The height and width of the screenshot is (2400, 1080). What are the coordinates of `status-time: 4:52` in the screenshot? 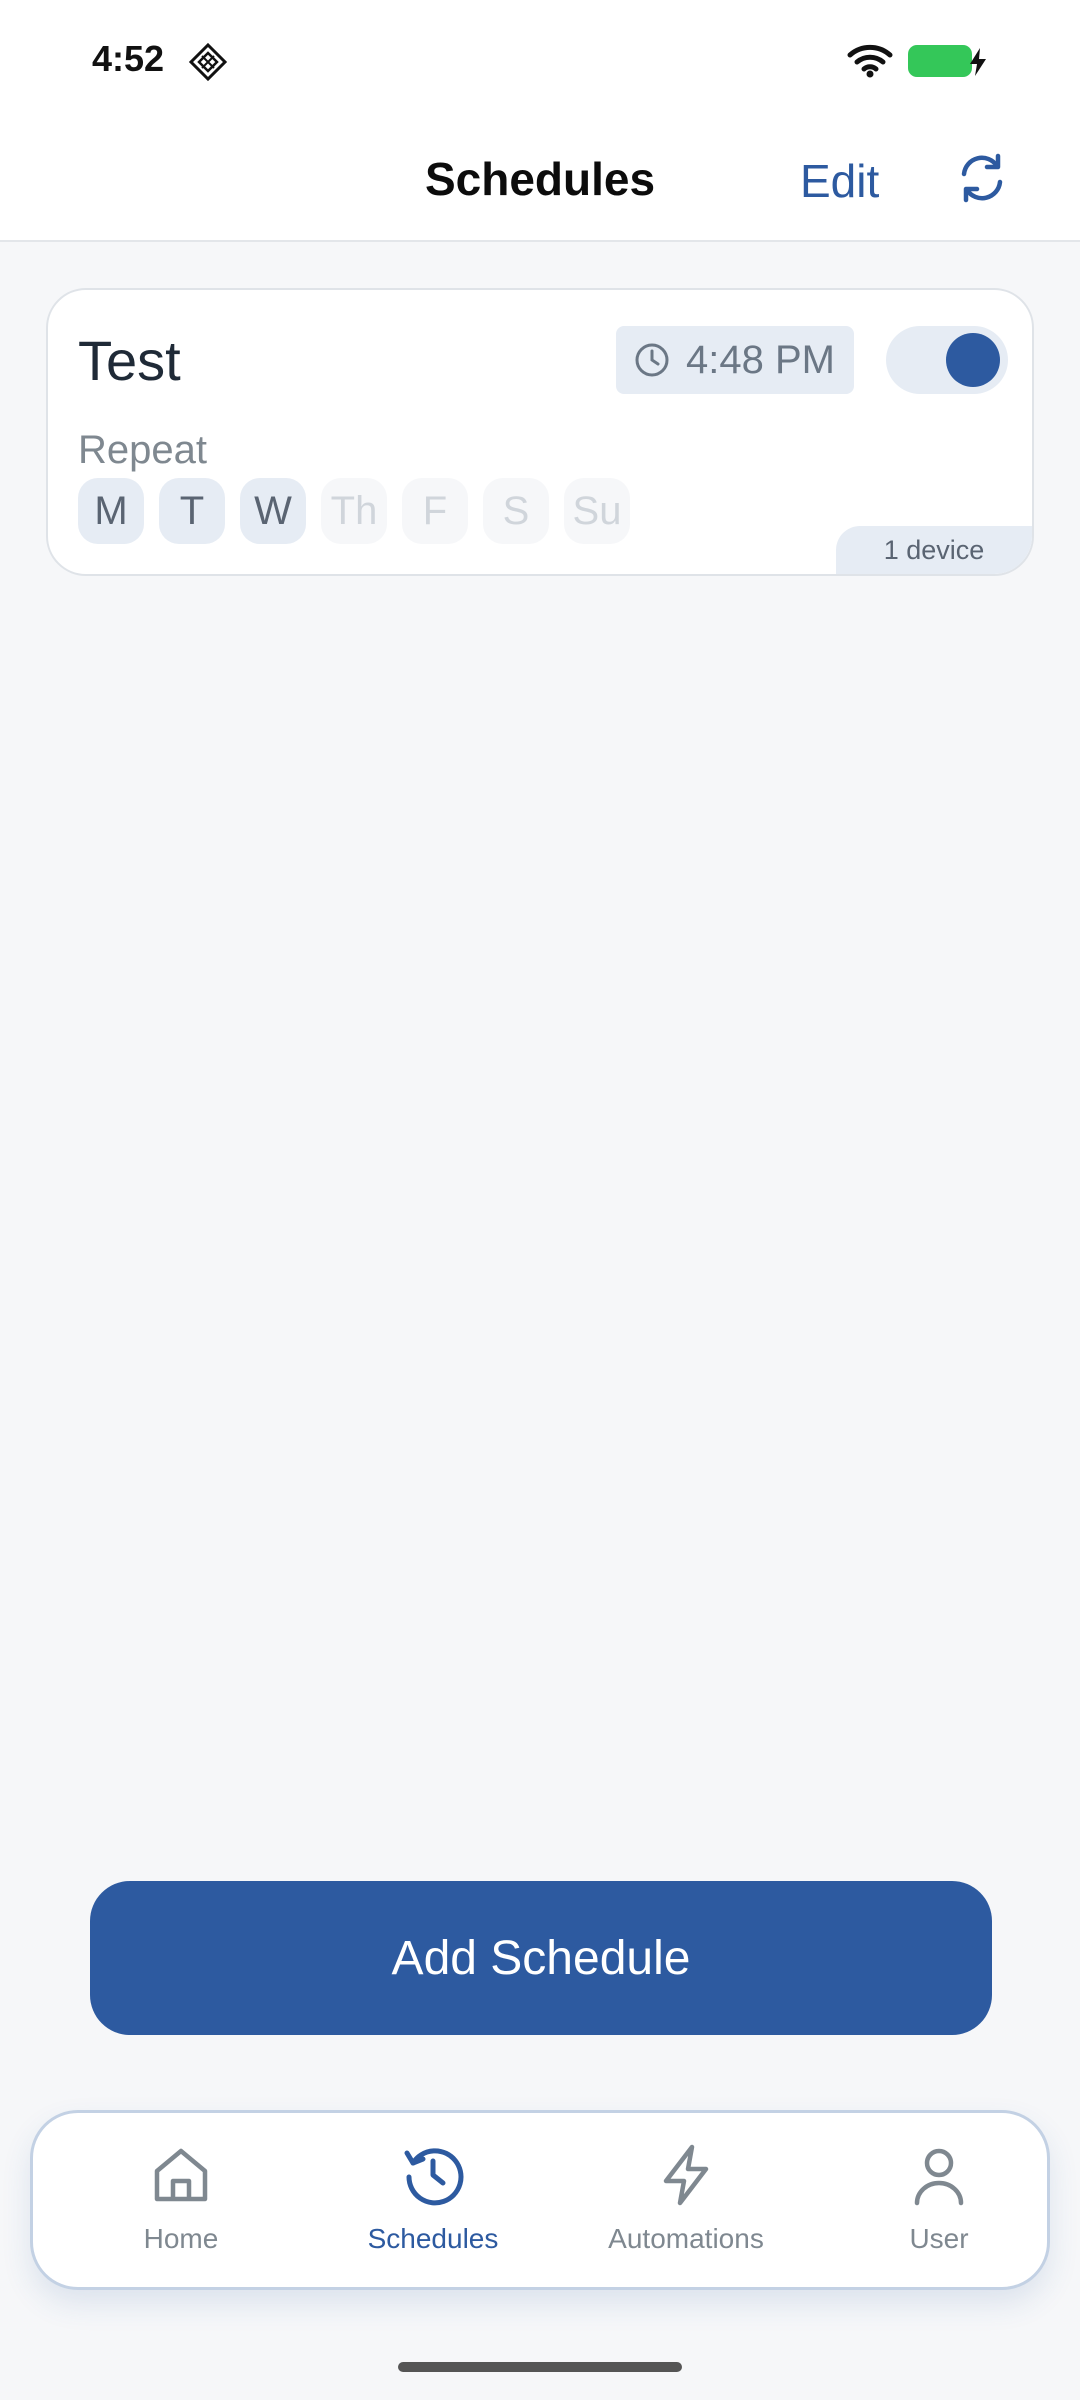 It's located at (128, 58).